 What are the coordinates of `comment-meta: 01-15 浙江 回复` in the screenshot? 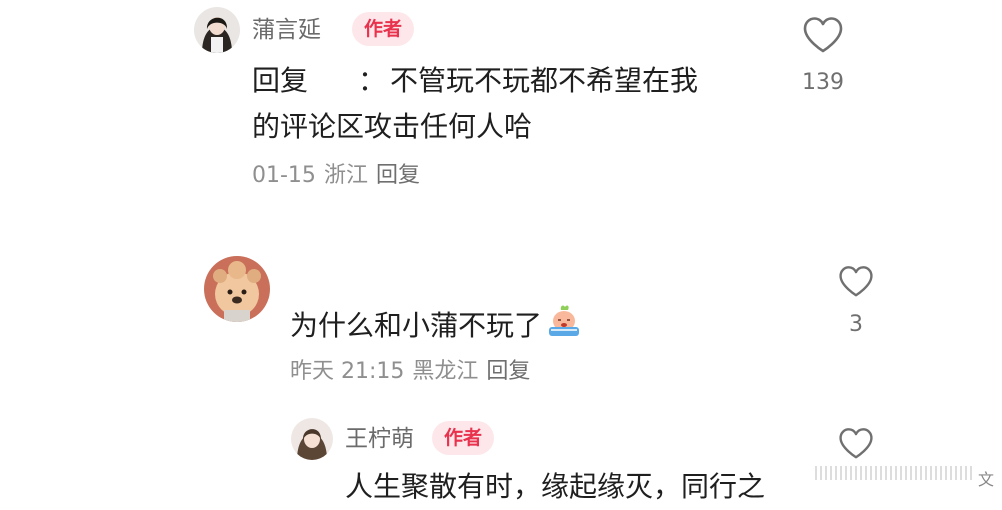 It's located at (340, 176).